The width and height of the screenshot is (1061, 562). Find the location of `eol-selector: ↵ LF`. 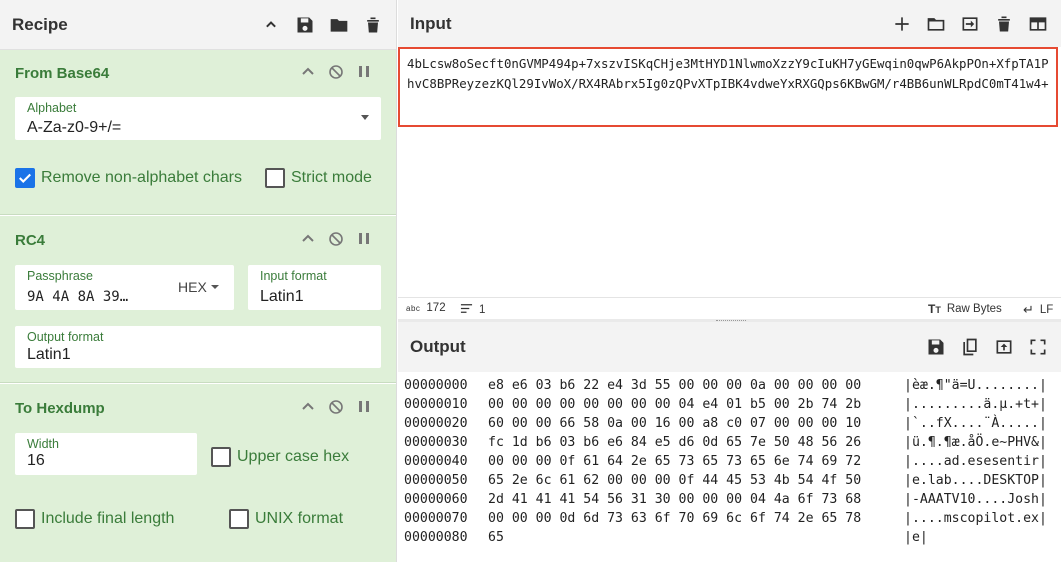

eol-selector: ↵ LF is located at coordinates (1038, 310).